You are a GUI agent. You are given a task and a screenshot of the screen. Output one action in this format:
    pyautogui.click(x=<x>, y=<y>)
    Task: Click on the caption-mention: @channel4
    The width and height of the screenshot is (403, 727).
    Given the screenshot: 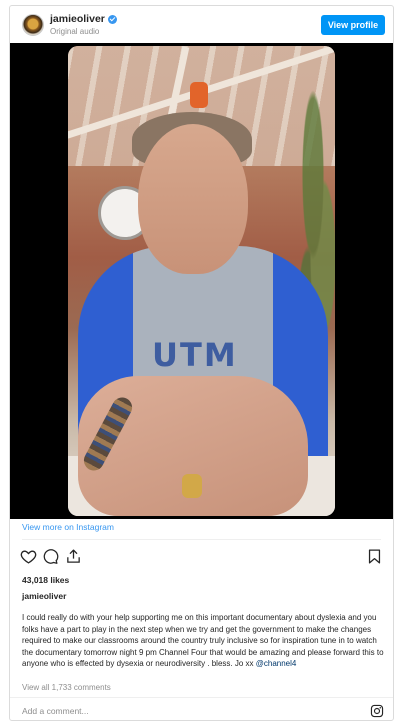 What is the action you would take?
    pyautogui.click(x=276, y=663)
    